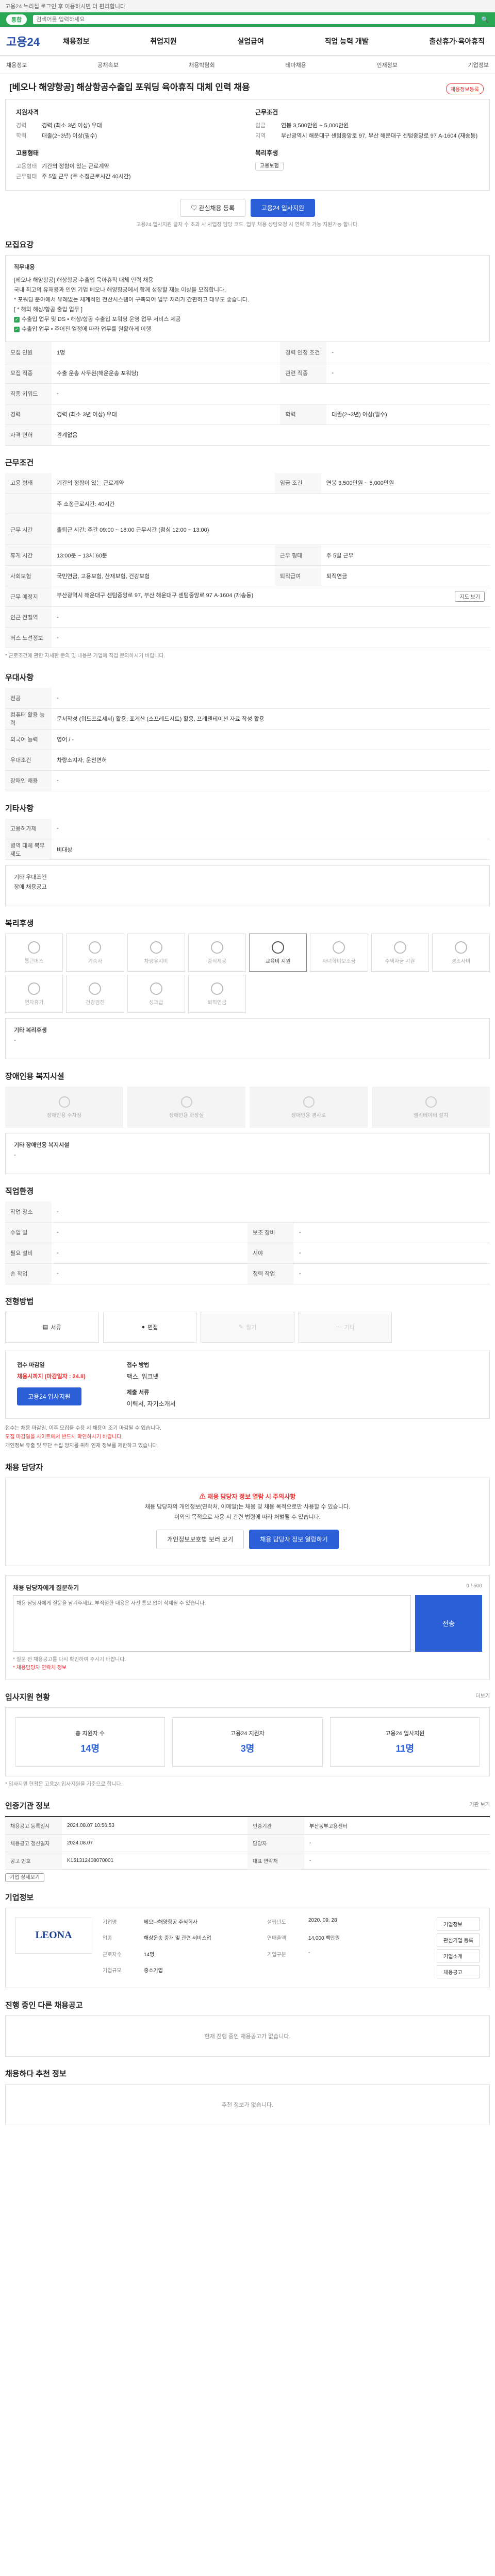 The image size is (495, 2576). I want to click on th: 근무 시간, so click(28, 529).